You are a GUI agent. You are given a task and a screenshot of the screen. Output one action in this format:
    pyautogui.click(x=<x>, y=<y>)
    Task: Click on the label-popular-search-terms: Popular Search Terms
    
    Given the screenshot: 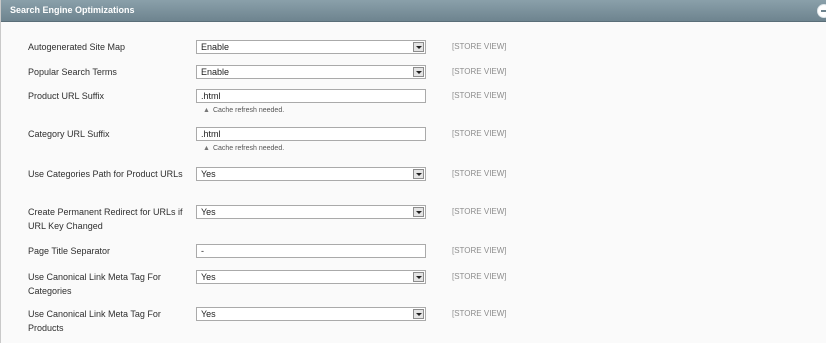 What is the action you would take?
    pyautogui.click(x=72, y=72)
    